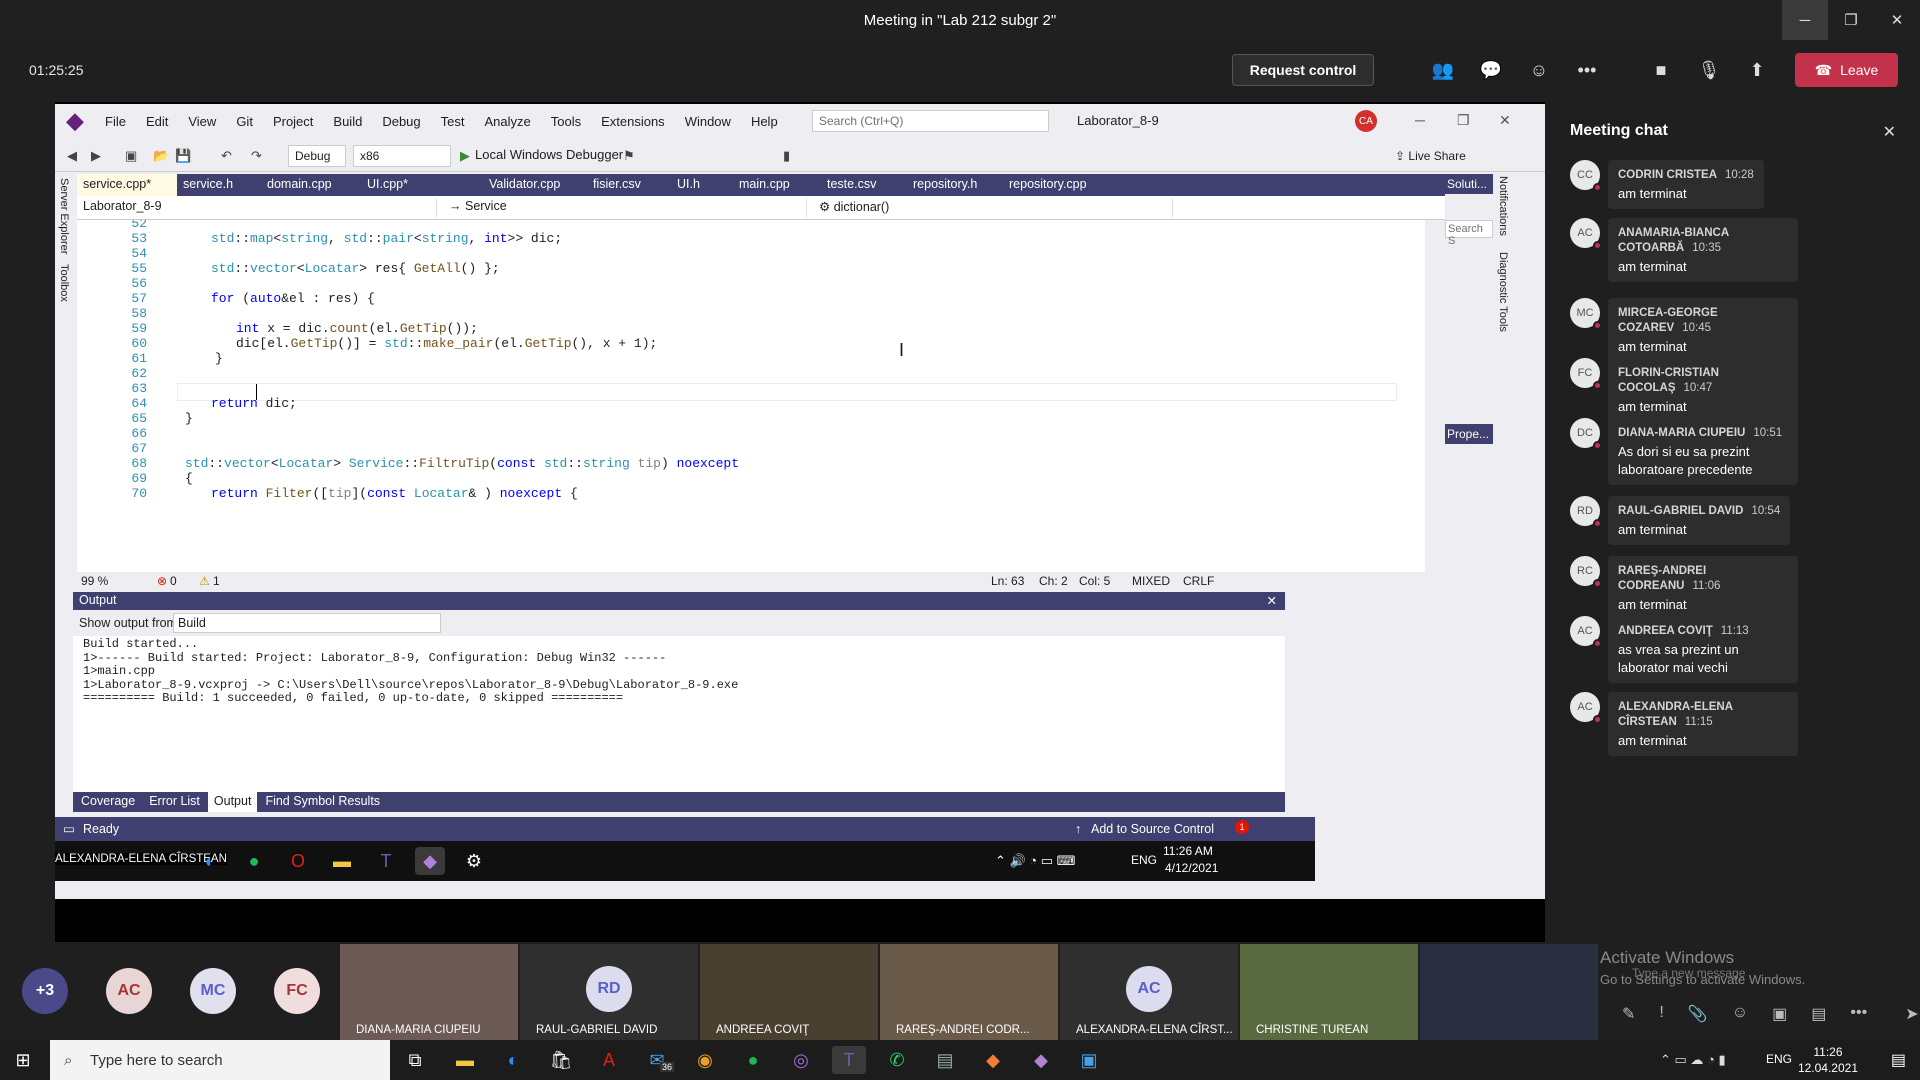 The height and width of the screenshot is (1080, 1920). I want to click on whatsapp-icon: ✆, so click(897, 1060).